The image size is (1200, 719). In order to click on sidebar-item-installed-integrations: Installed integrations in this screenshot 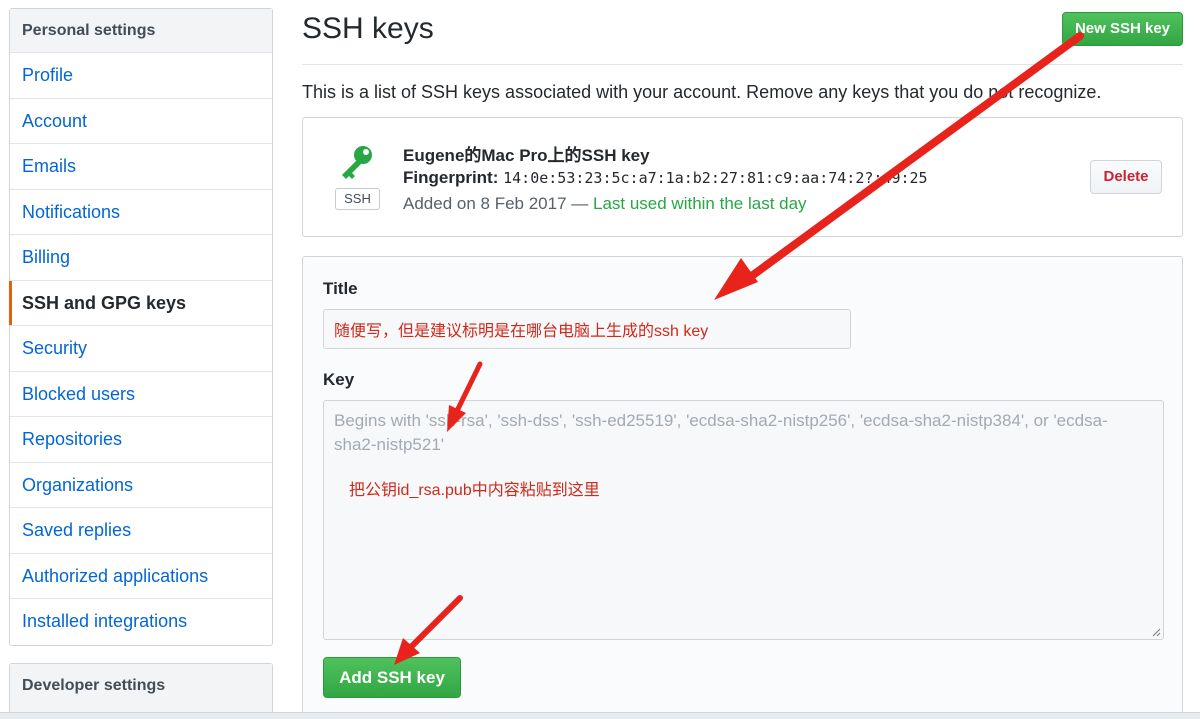, I will do `click(141, 622)`.